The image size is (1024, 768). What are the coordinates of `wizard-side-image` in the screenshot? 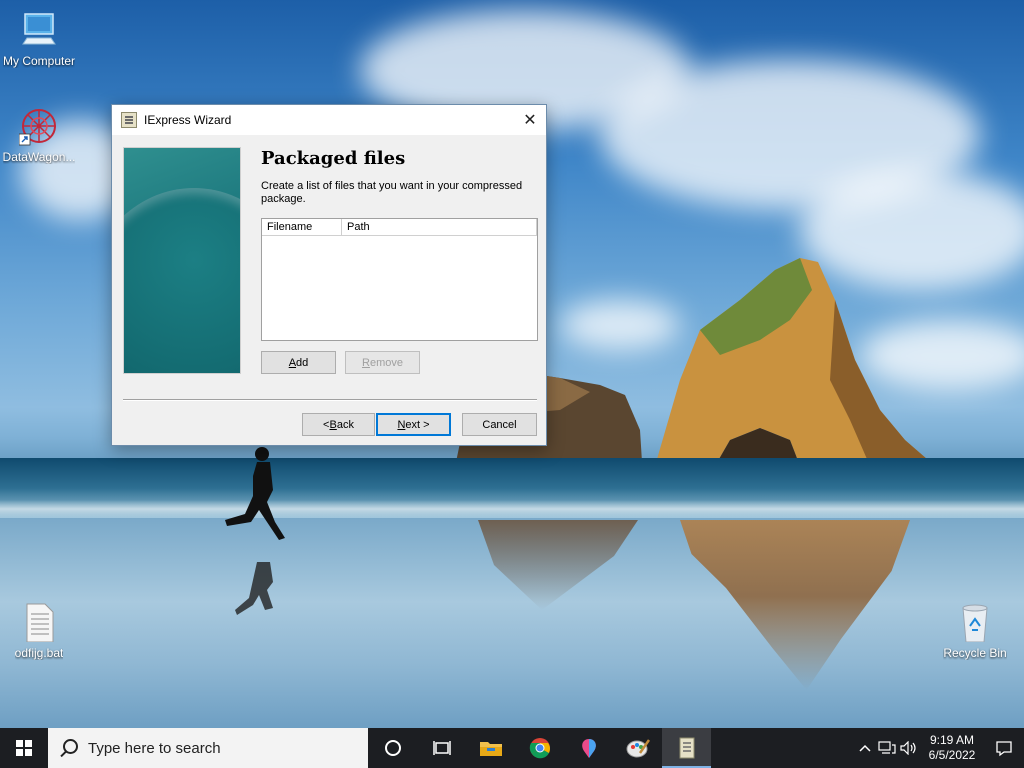 It's located at (182, 260).